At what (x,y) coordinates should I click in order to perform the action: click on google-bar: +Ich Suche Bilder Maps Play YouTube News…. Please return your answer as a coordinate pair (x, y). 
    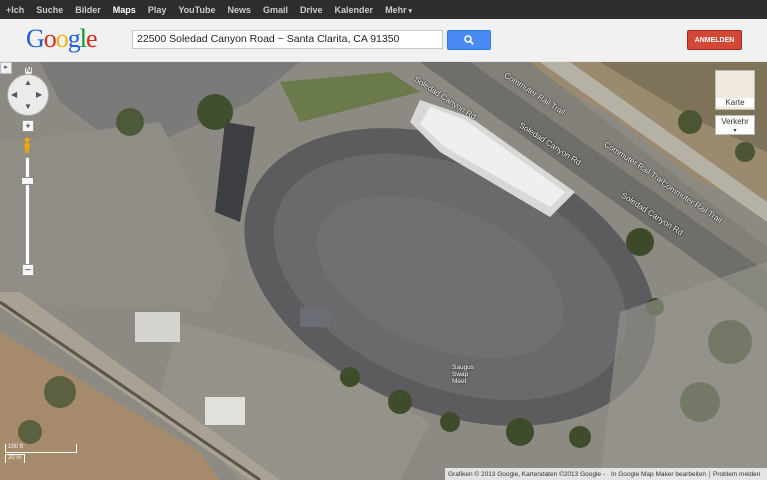
    Looking at the image, I should click on (383, 9).